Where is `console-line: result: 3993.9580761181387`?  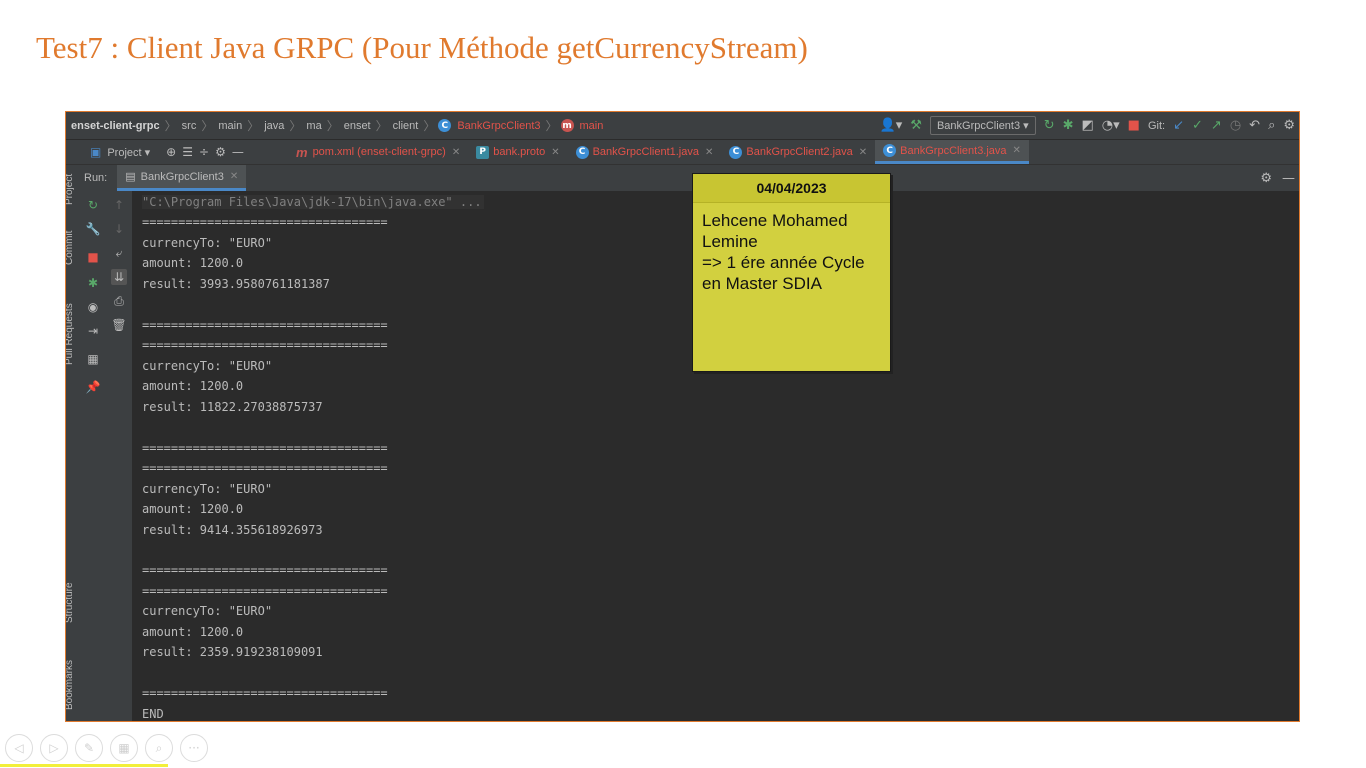
console-line: result: 3993.9580761181387 is located at coordinates (236, 284).